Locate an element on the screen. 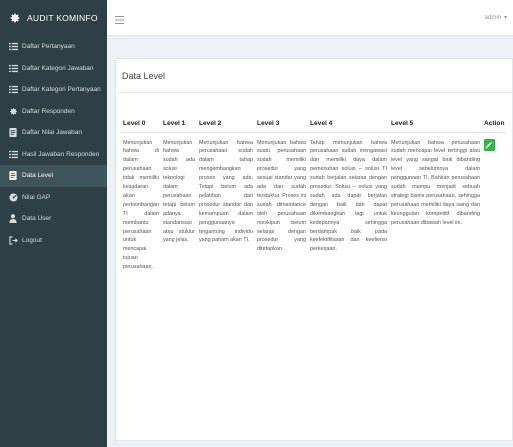 The image size is (513, 447). column-header: Level 5 is located at coordinates (435, 124).